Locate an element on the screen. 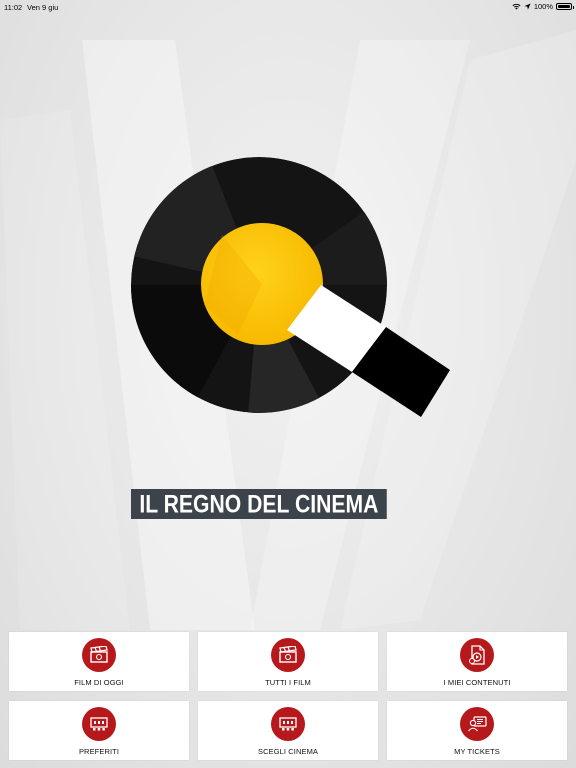 The width and height of the screenshot is (576, 768). menu-my-tickets: MY TICKETS is located at coordinates (477, 730).